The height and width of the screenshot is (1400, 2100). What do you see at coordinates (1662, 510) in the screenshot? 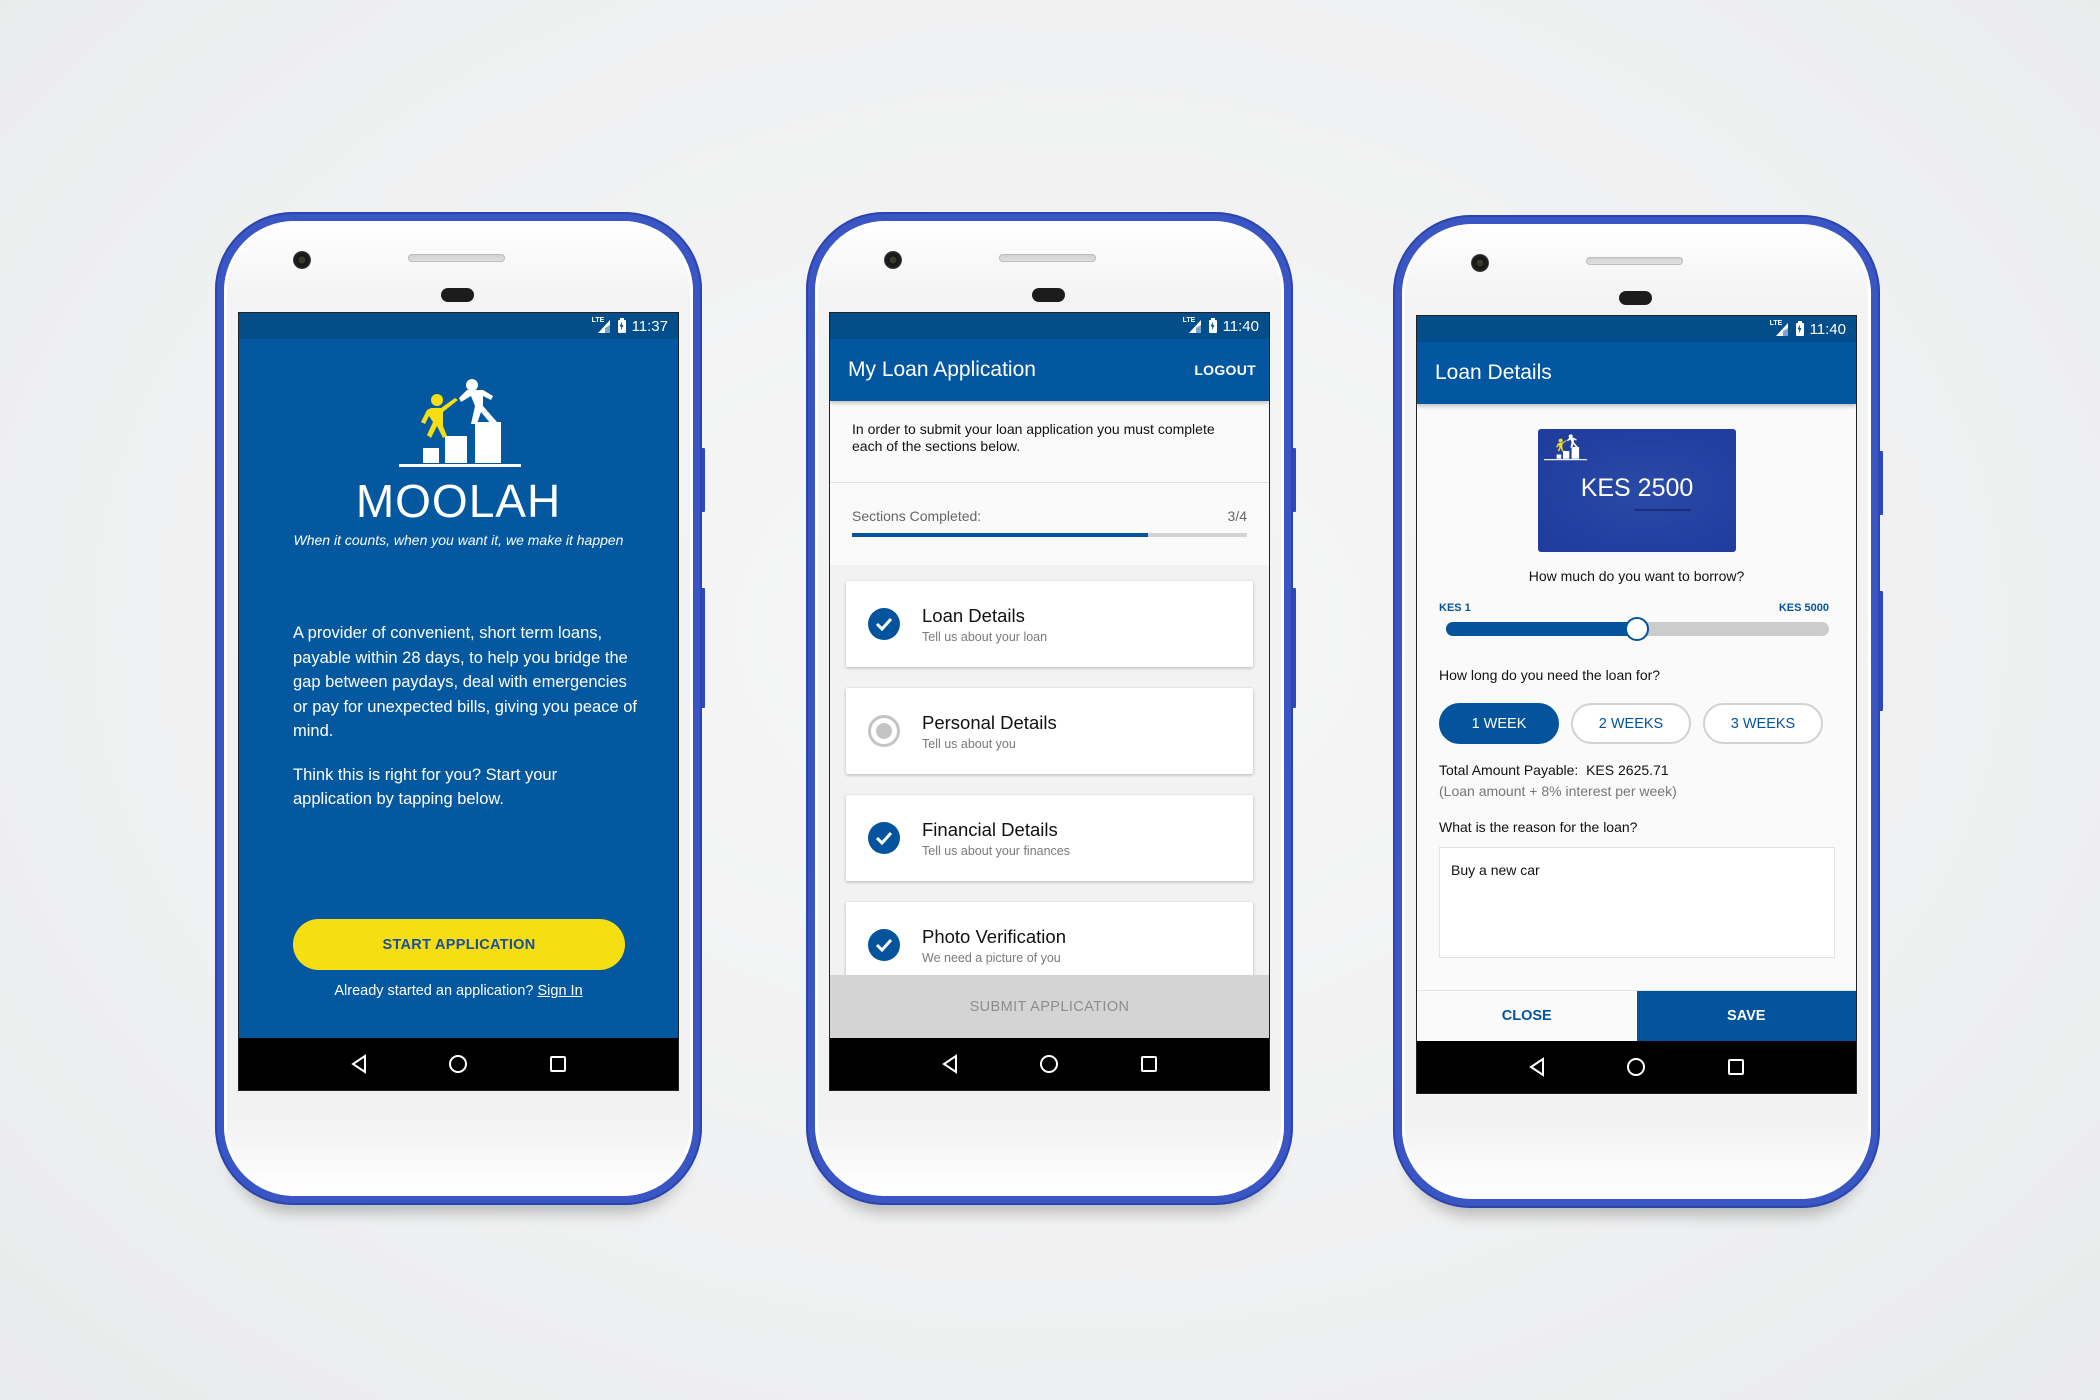
I see `amount-underline` at bounding box center [1662, 510].